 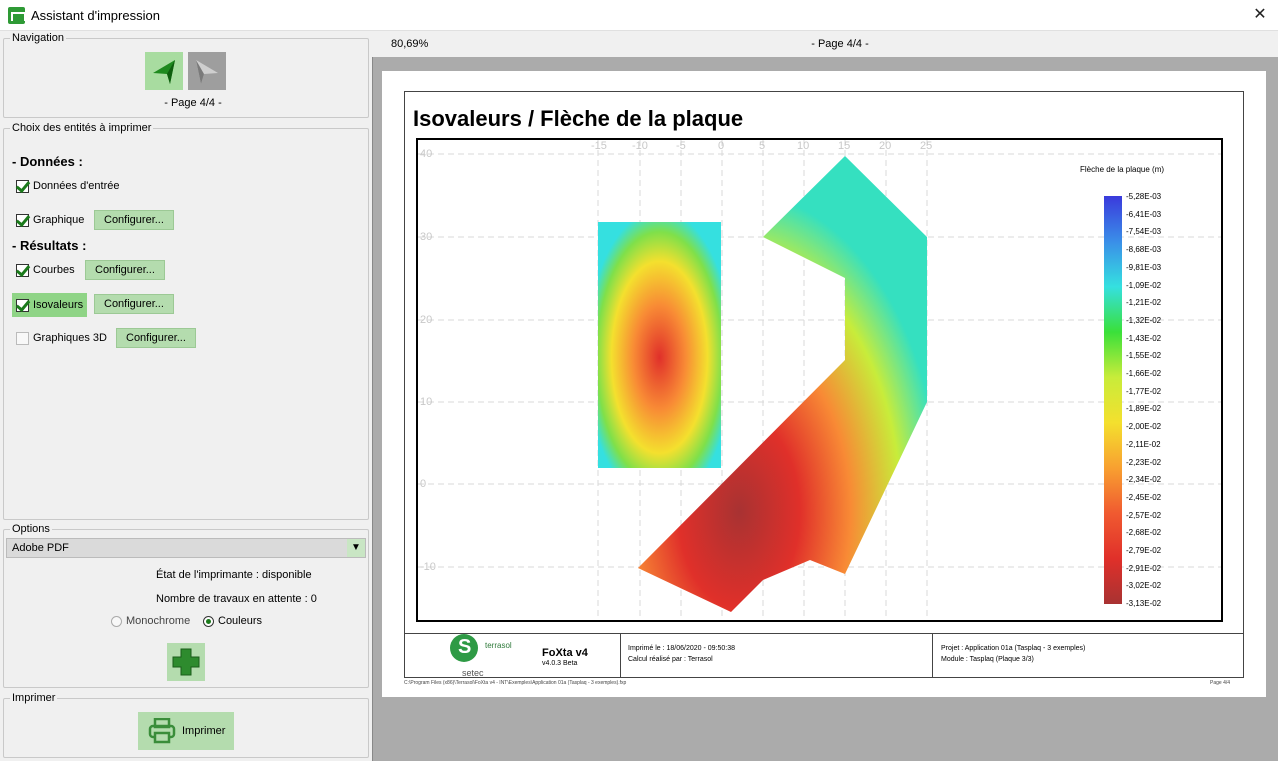 What do you see at coordinates (464, 648) in the screenshot?
I see `terrasol-logo: S` at bounding box center [464, 648].